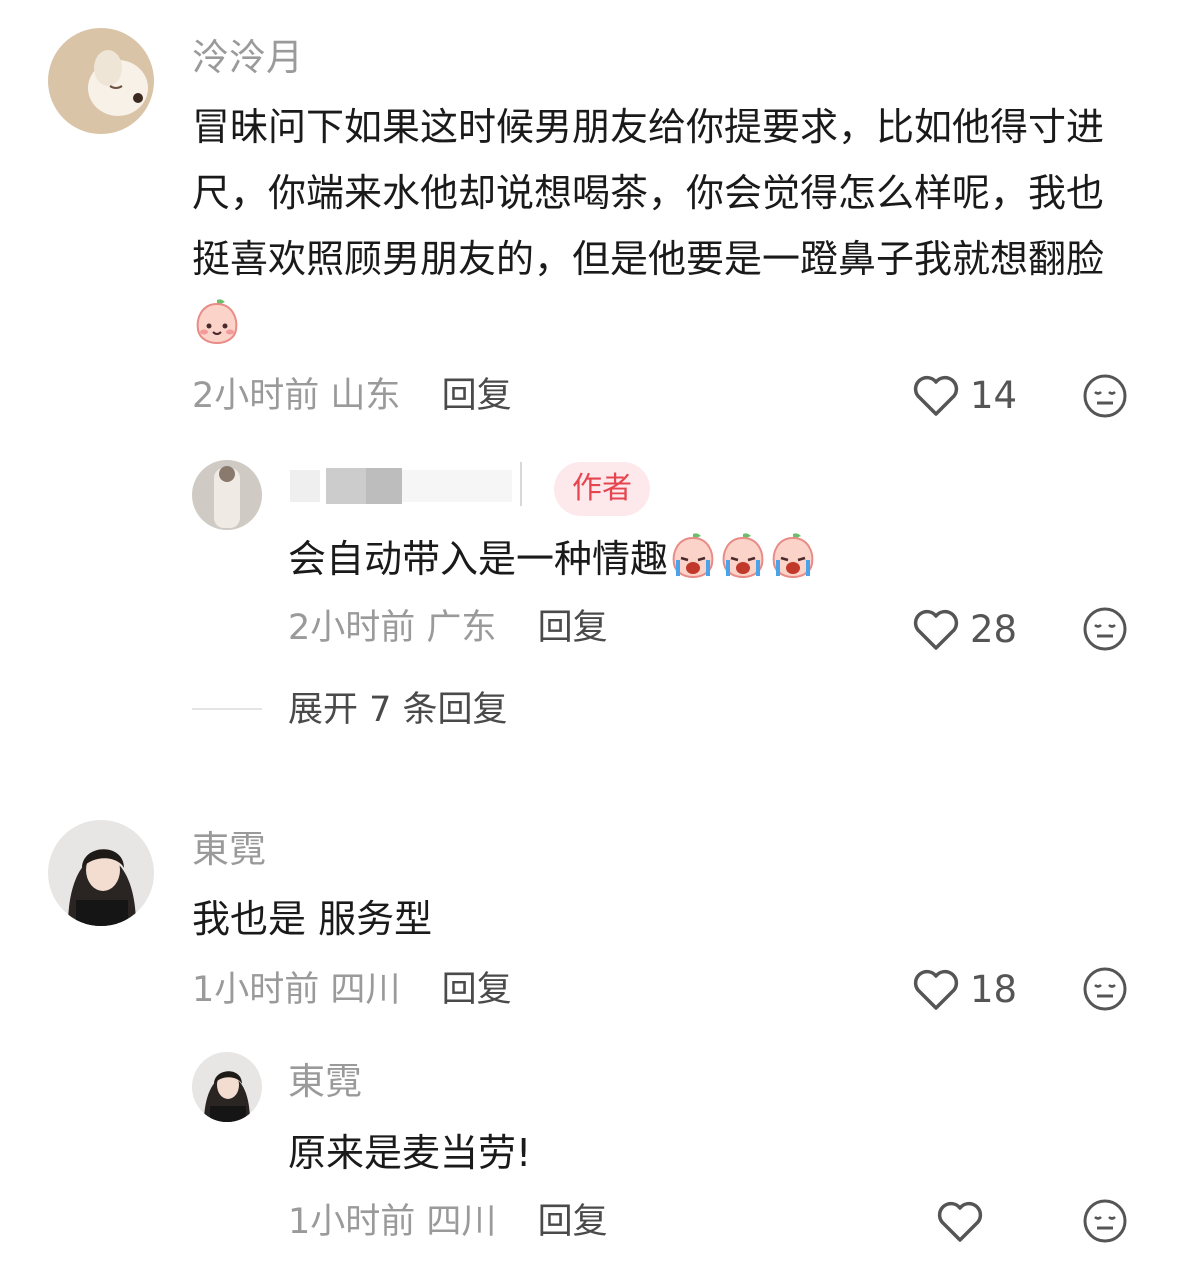  What do you see at coordinates (312, 919) in the screenshot?
I see `comment-text: 我也是 服务型` at bounding box center [312, 919].